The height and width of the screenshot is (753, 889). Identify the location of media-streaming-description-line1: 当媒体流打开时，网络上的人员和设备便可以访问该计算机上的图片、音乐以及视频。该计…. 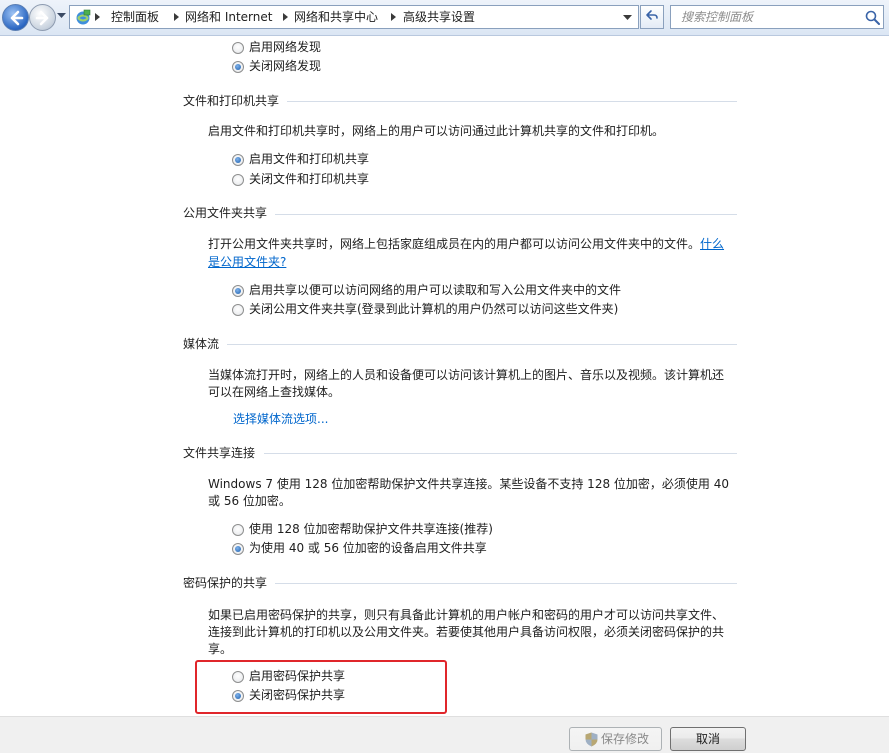
(466, 375).